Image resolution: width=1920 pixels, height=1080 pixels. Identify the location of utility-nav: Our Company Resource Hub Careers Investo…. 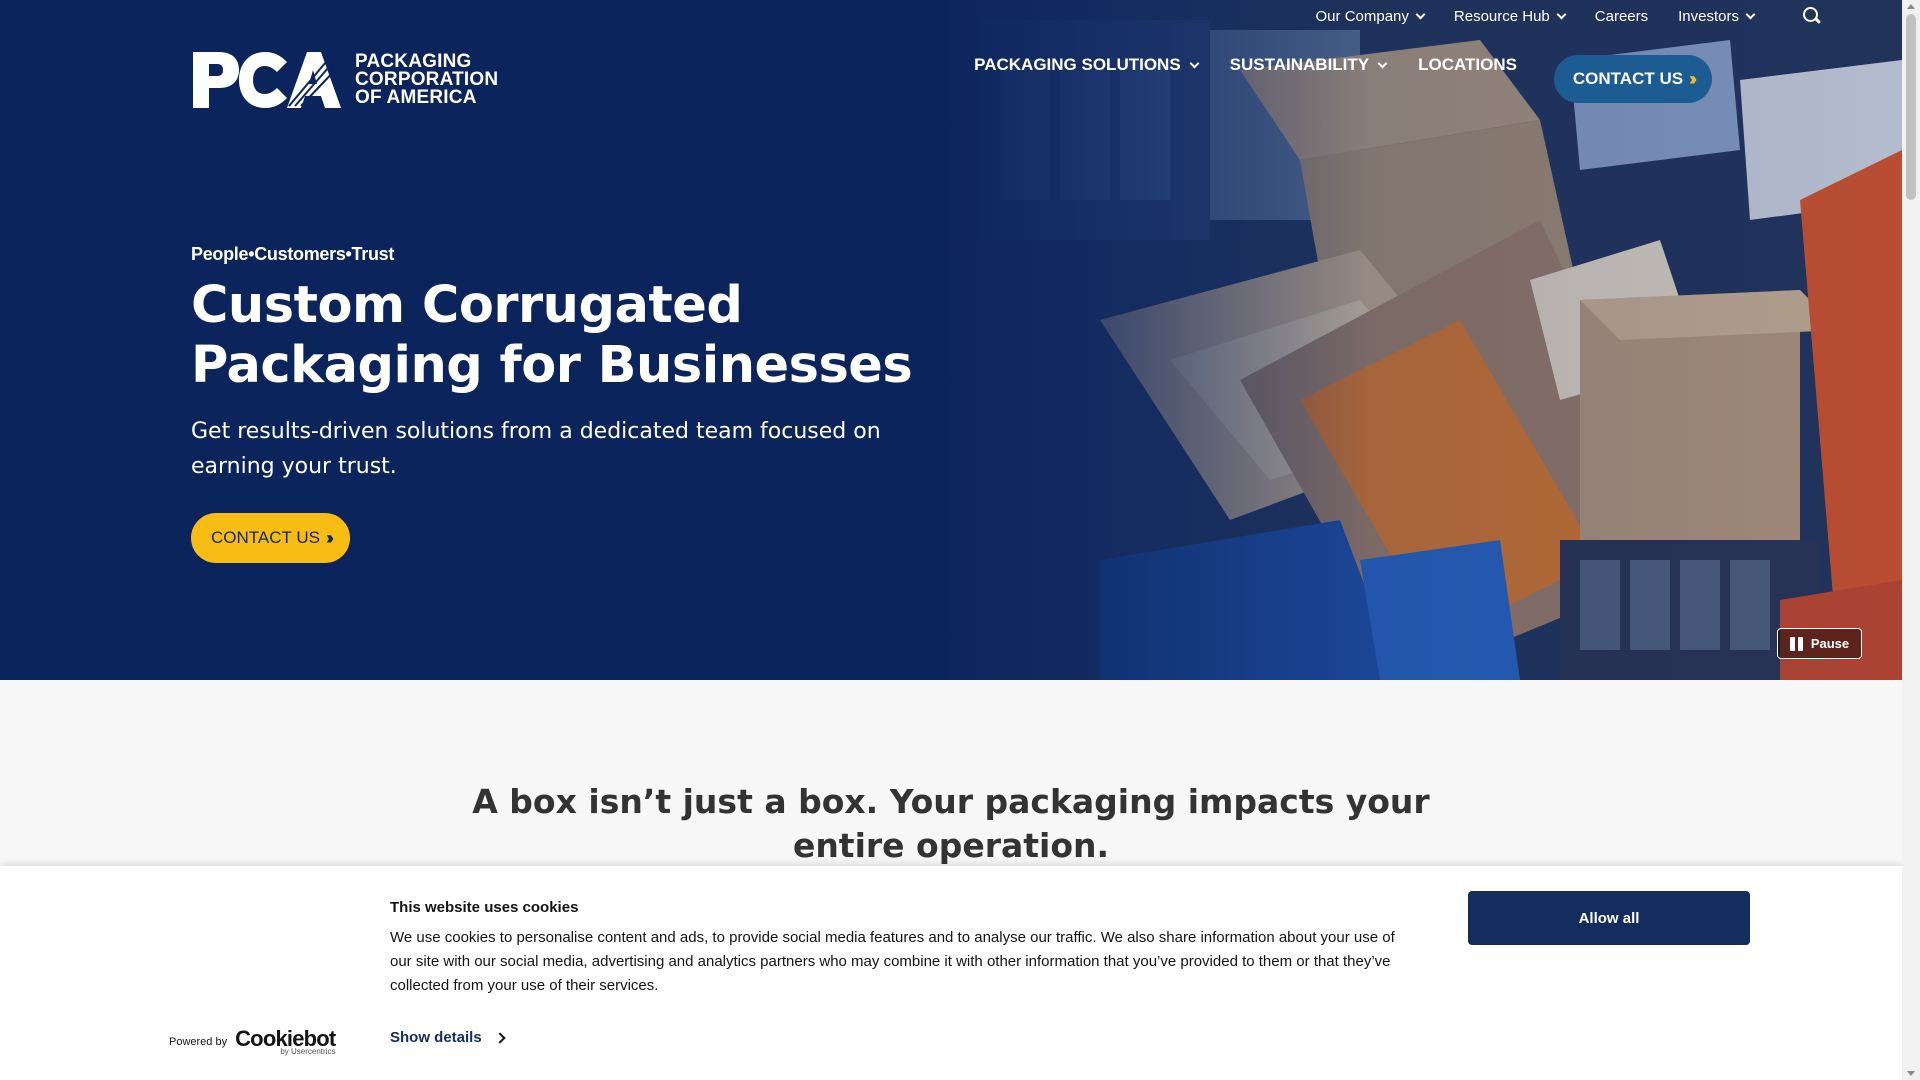
(1569, 16).